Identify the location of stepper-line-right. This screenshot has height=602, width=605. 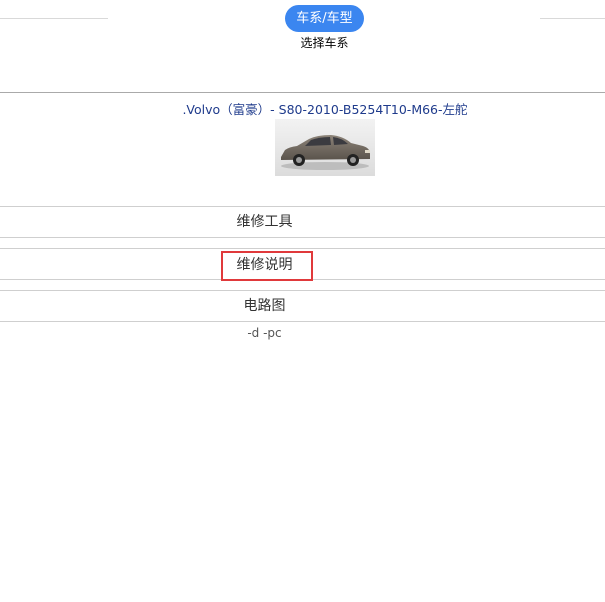
(572, 18).